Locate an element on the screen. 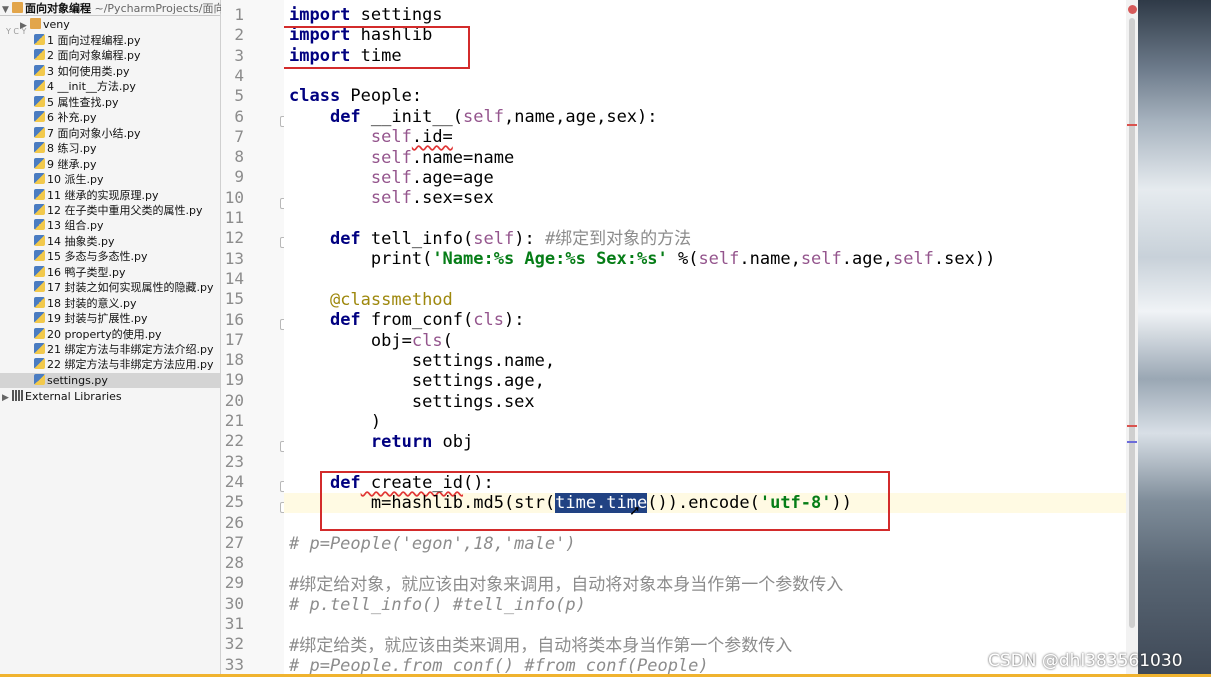 The height and width of the screenshot is (677, 1211). project-name: 面向对象编程 is located at coordinates (58, 8).